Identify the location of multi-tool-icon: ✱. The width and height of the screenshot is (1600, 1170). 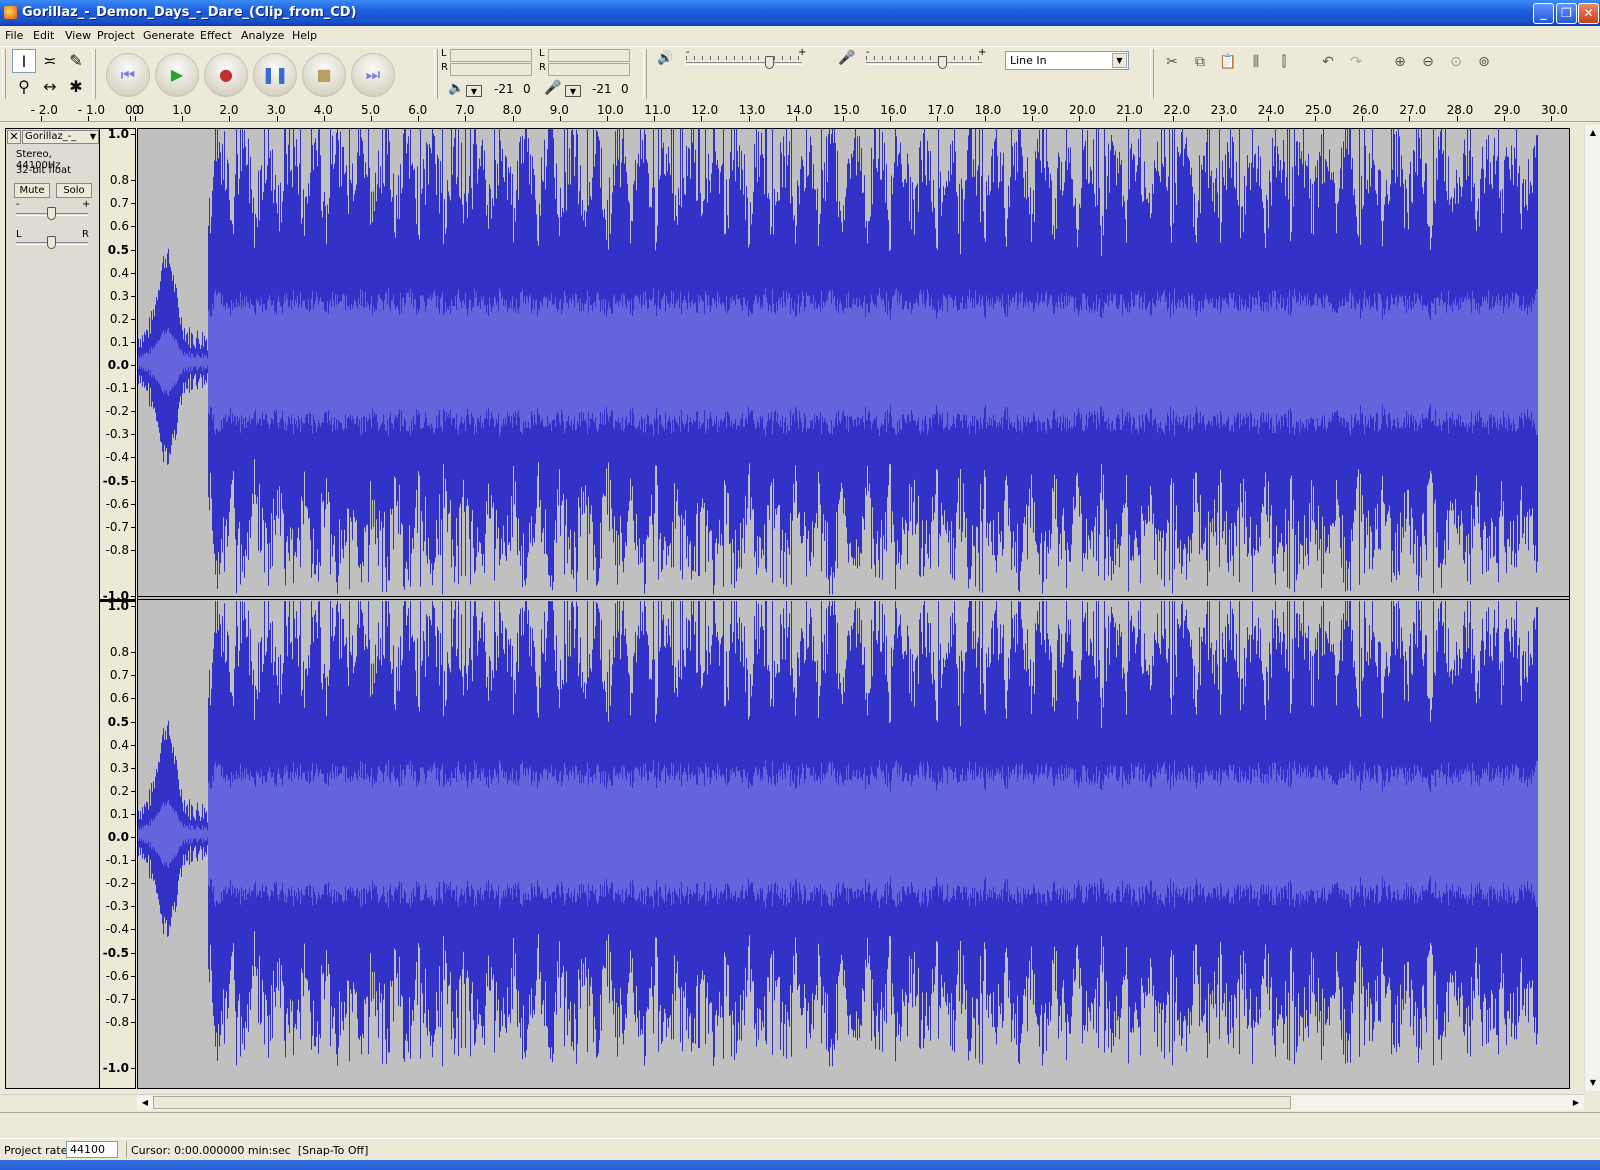
(76, 87).